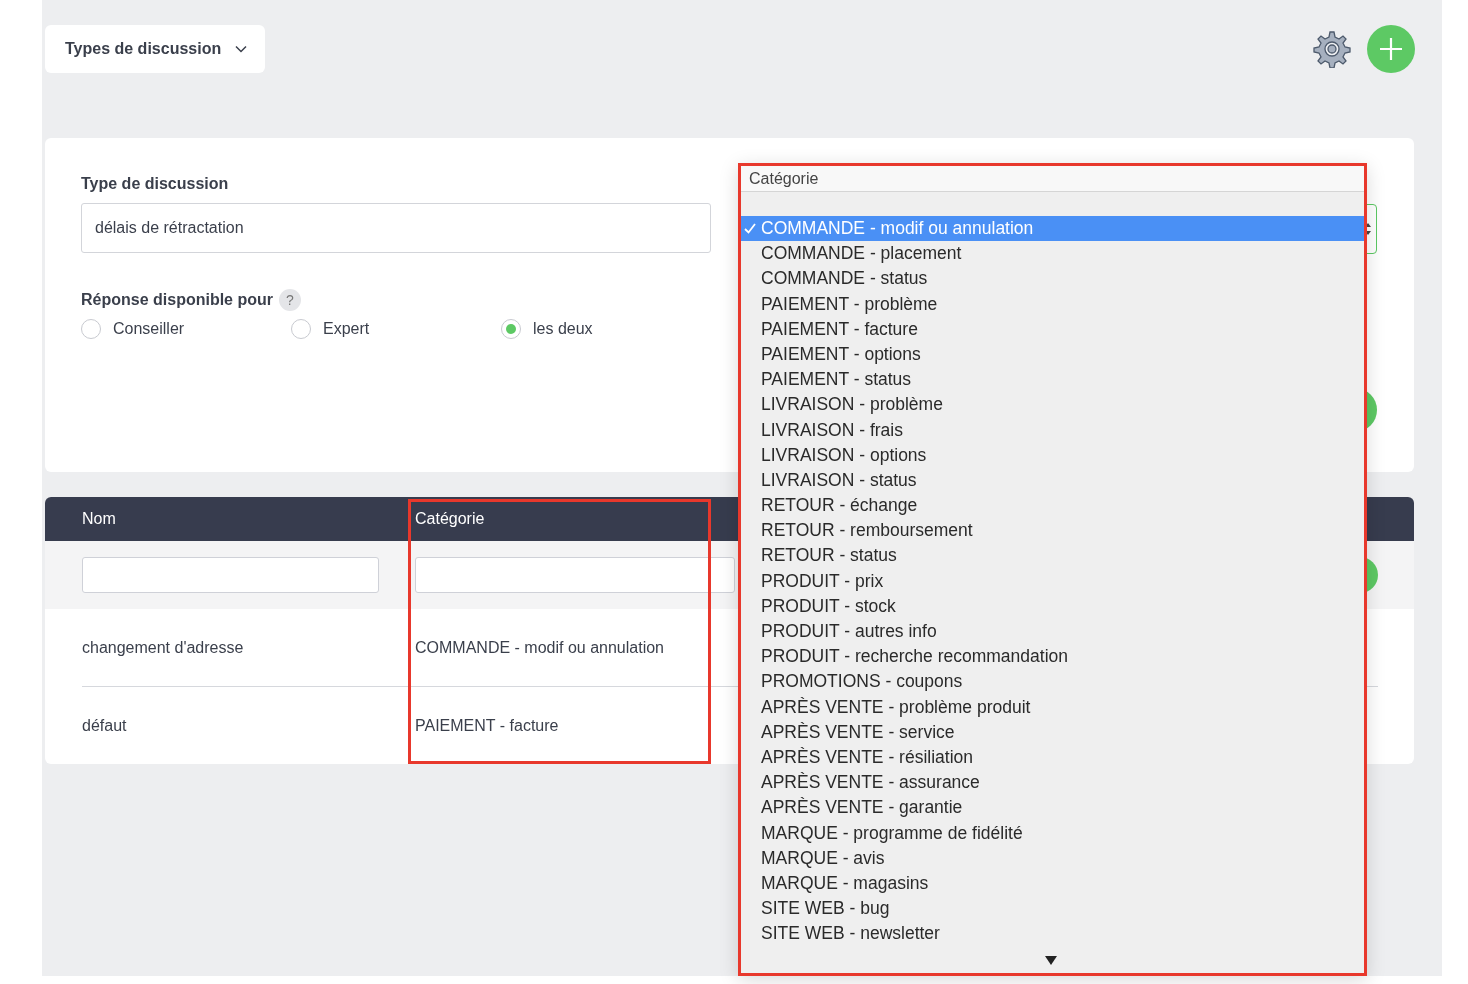 Image resolution: width=1468 pixels, height=984 pixels. Describe the element at coordinates (177, 300) in the screenshot. I see `field-label: Réponse disponible pour` at that location.